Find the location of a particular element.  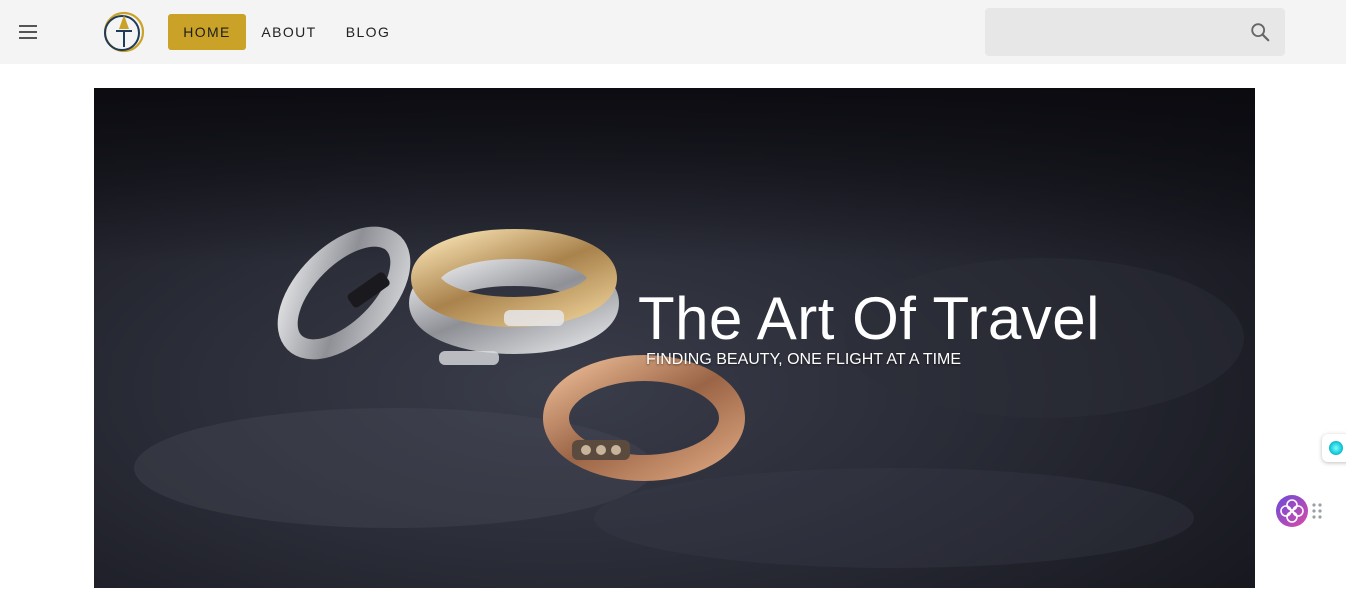

assistant-button is located at coordinates (1292, 511).